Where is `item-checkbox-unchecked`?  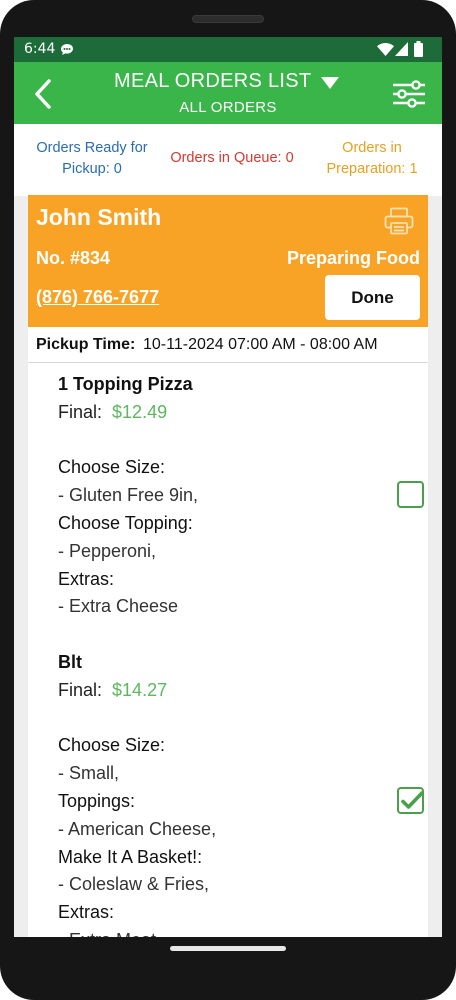
item-checkbox-unchecked is located at coordinates (410, 494).